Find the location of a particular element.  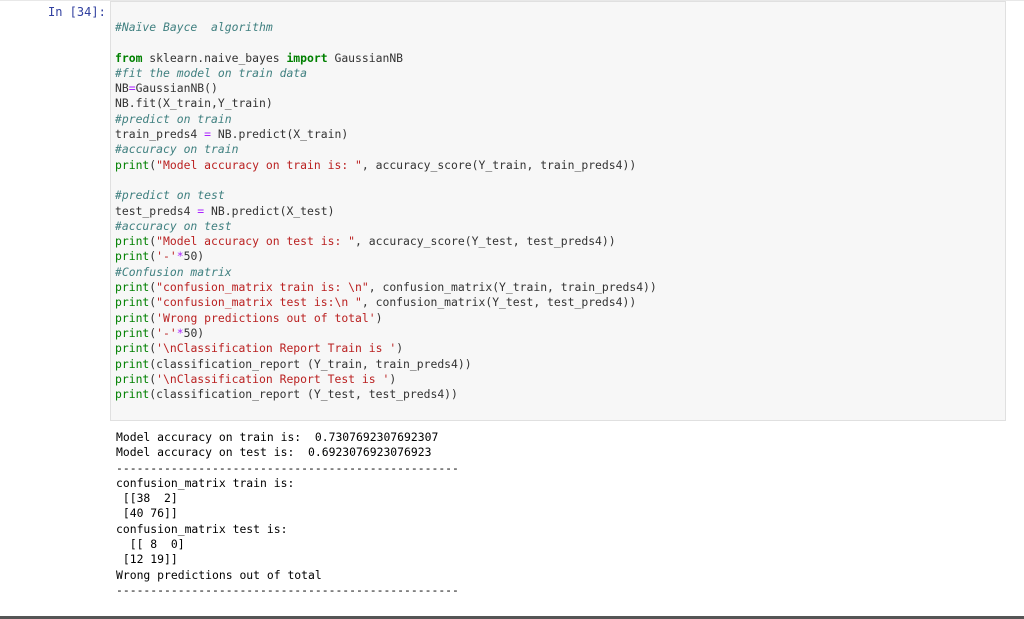

code-line: #accuracy on train is located at coordinates (177, 149).